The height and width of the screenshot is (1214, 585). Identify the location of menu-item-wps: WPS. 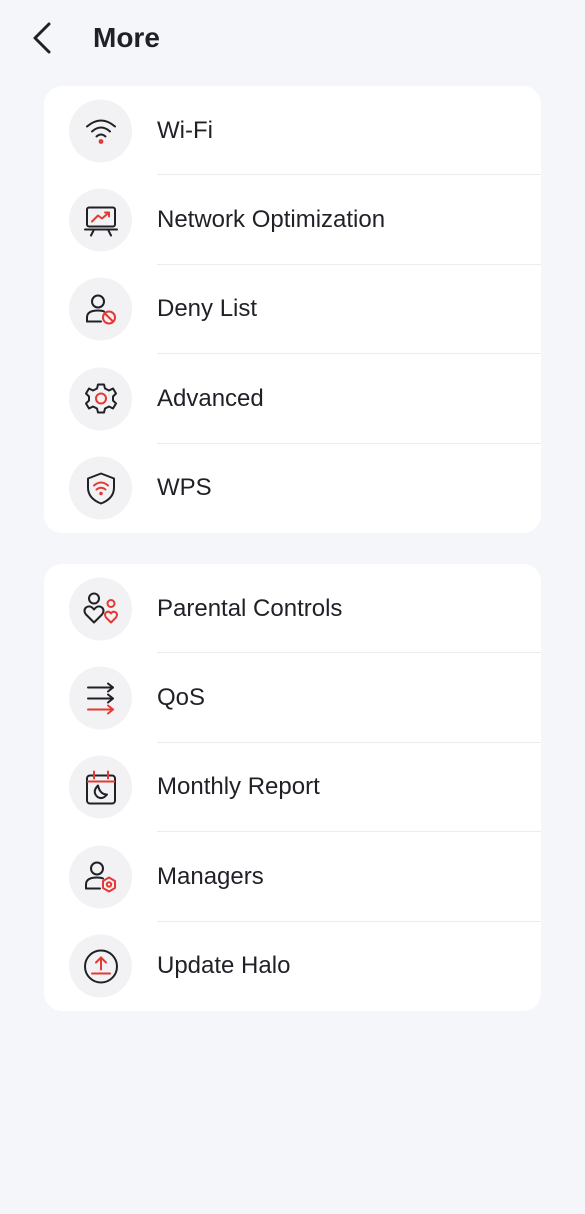
(292, 488).